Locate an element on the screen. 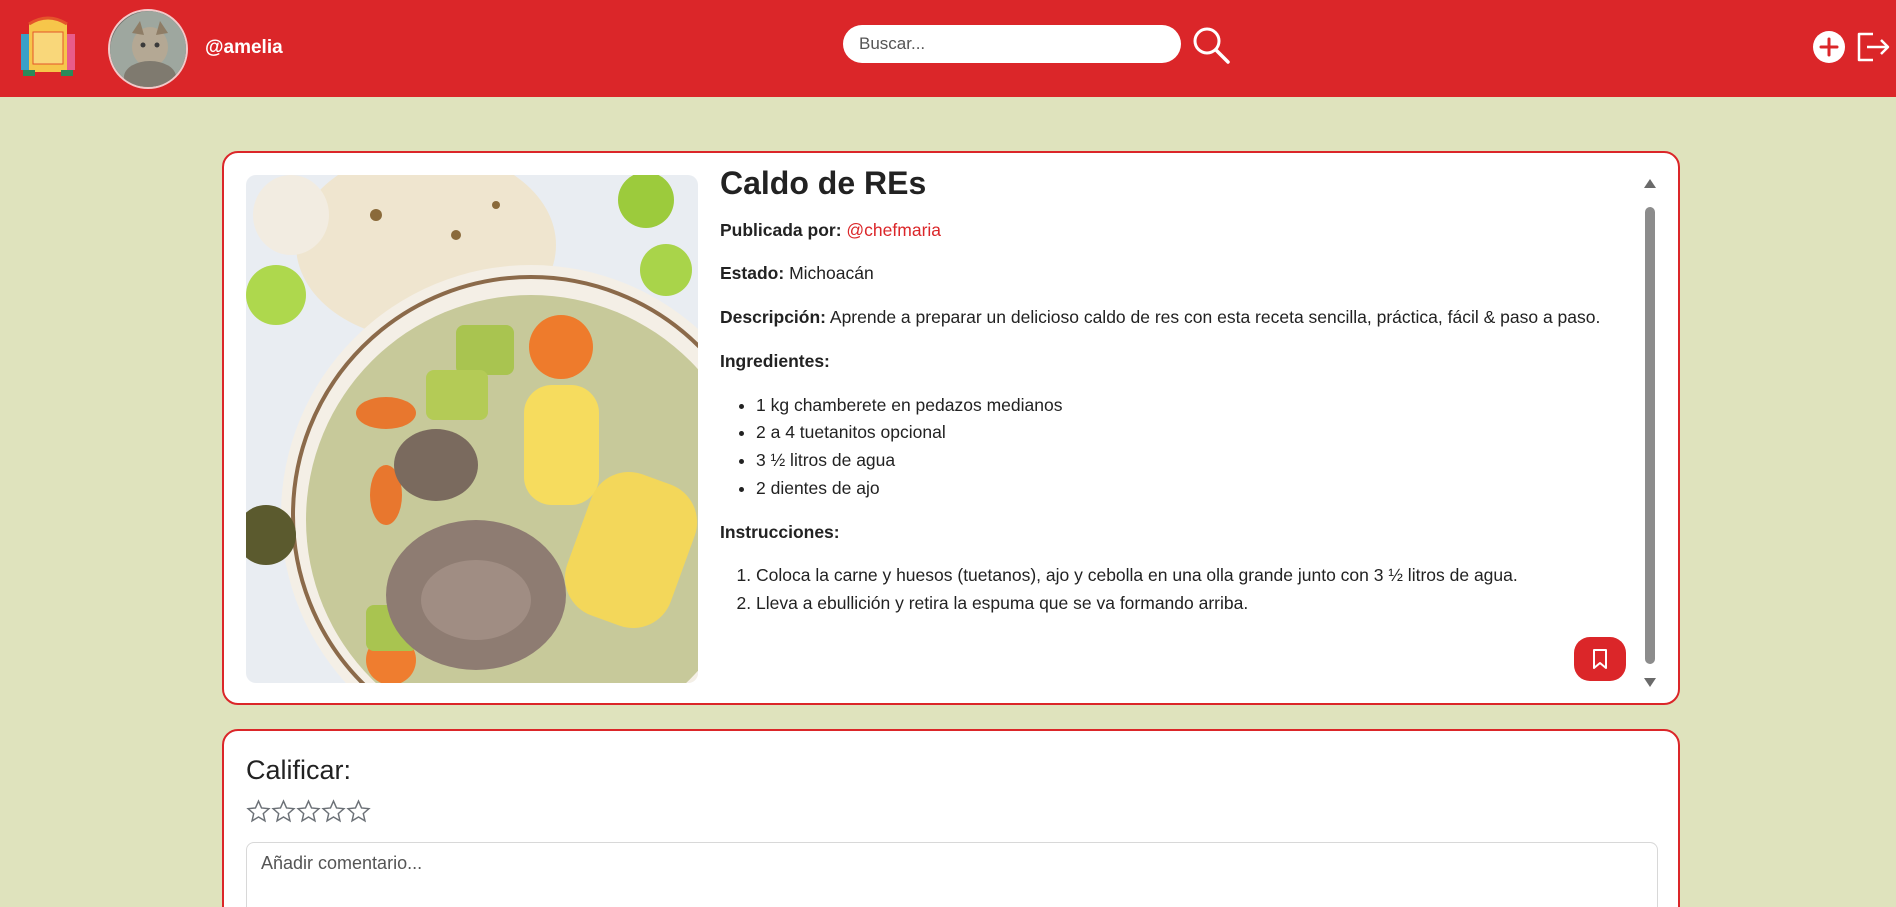 This screenshot has height=907, width=1896. recipe-state-row: Estado: Michoacán is located at coordinates (1170, 273).